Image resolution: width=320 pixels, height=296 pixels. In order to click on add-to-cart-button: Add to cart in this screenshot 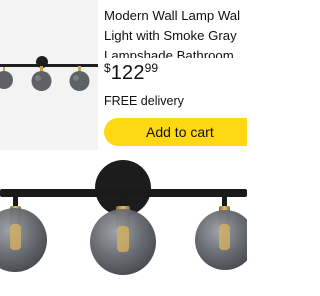, I will do `click(175, 132)`.